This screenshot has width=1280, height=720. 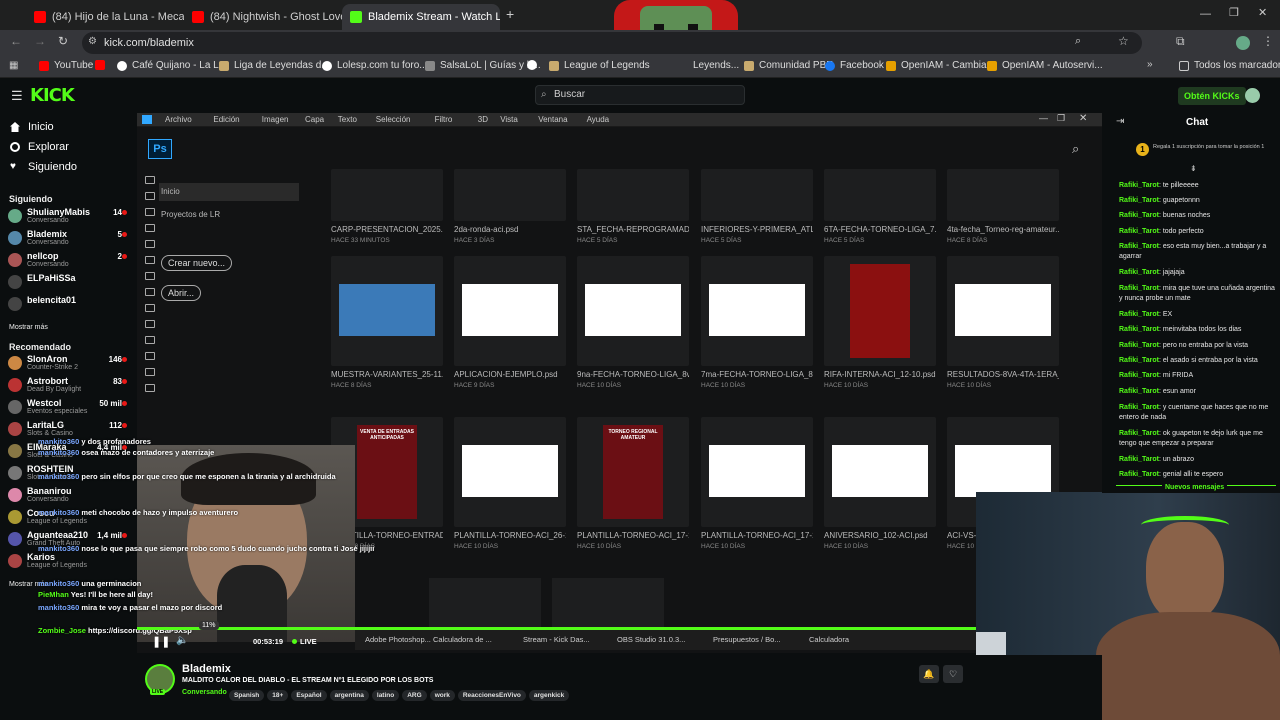 What do you see at coordinates (148, 452) in the screenshot?
I see `overlay-chat-text: osea mazo de contadores y aterrizaje` at bounding box center [148, 452].